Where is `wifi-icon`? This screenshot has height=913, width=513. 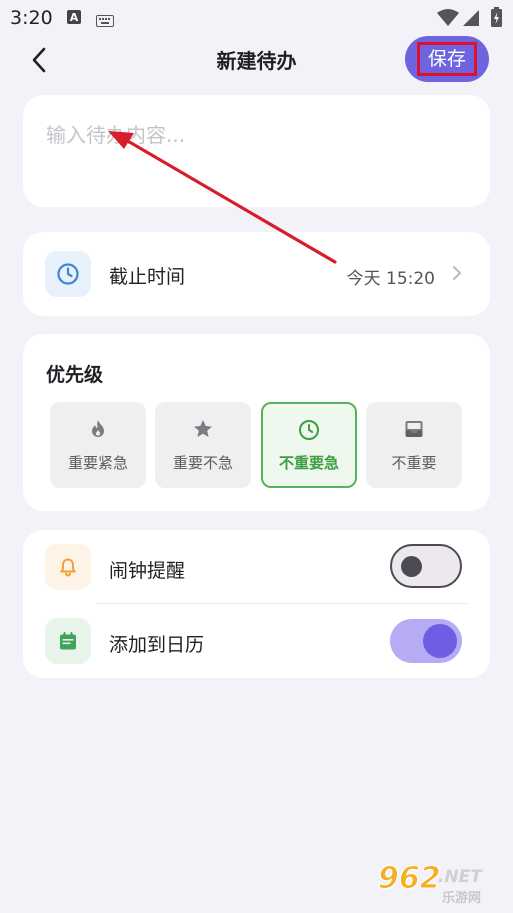
wifi-icon is located at coordinates (448, 20).